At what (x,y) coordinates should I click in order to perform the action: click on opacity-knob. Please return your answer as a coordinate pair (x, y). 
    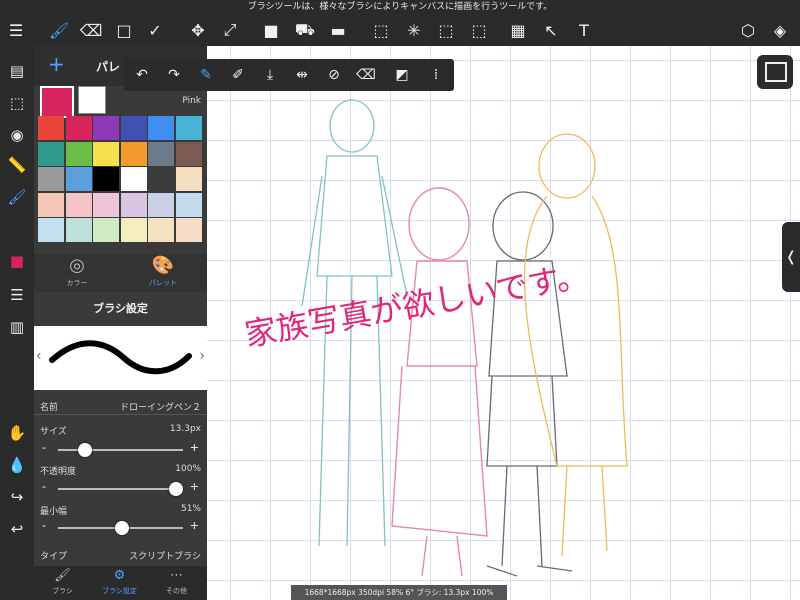
    Looking at the image, I should click on (176, 489).